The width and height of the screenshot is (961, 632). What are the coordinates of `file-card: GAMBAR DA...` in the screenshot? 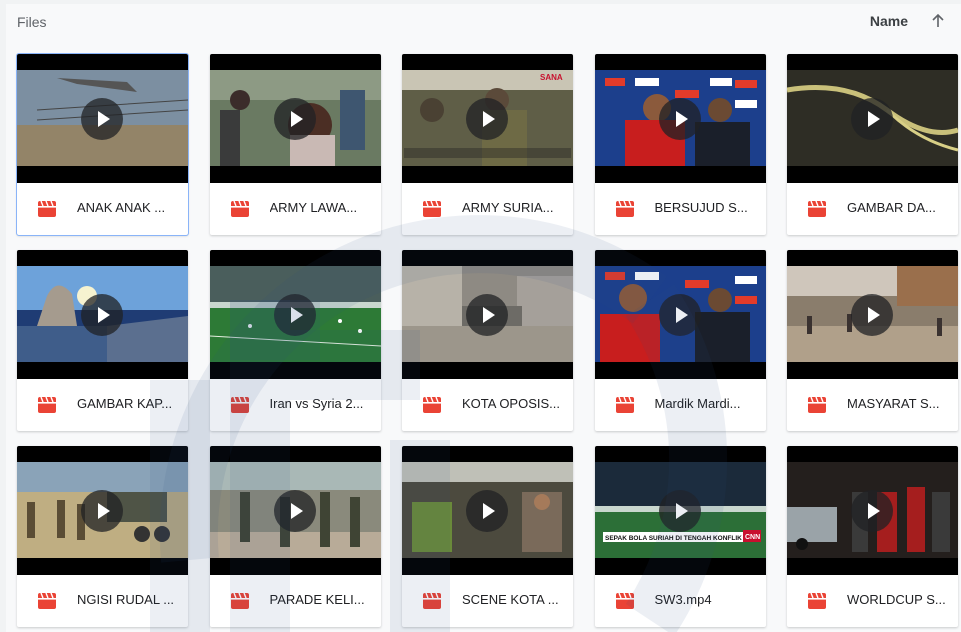 It's located at (872, 144).